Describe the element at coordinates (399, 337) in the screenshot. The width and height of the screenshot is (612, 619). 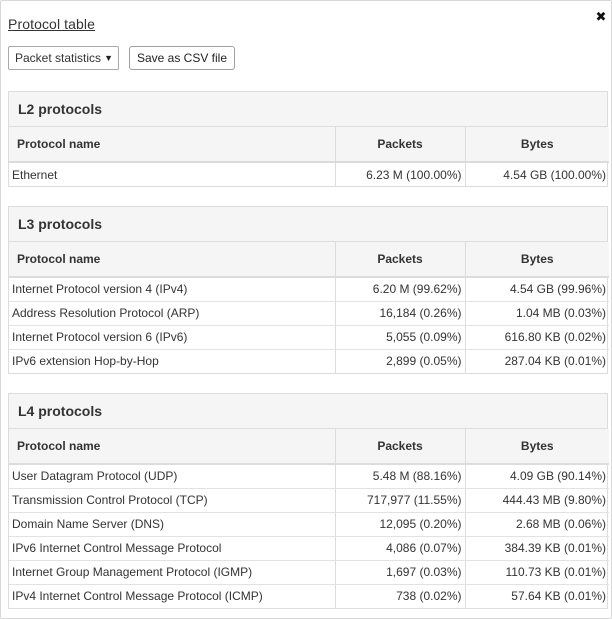
I see `packets-cell: 5,055 (0.09%)` at that location.